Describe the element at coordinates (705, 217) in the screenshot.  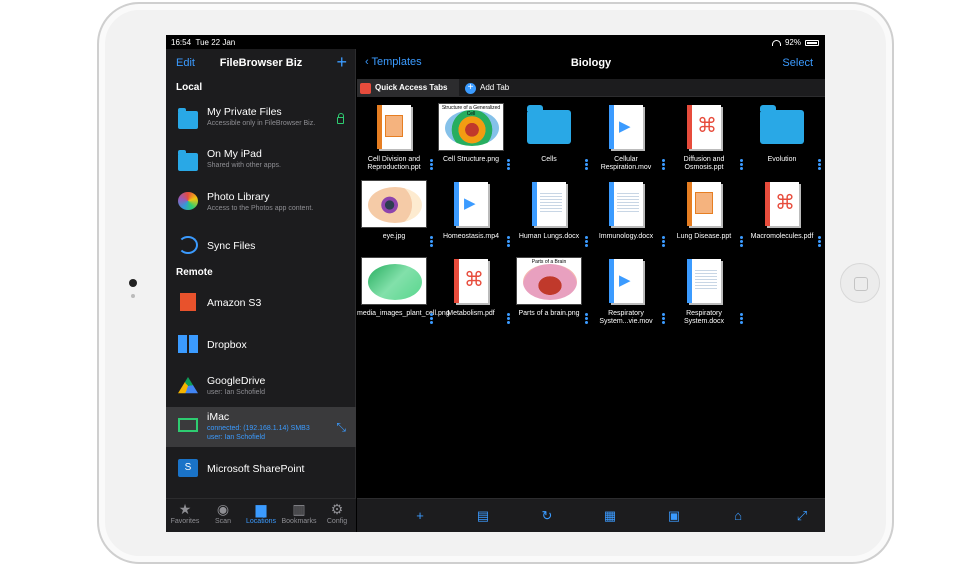
I see `file-item: Lung Disease.ppt` at that location.